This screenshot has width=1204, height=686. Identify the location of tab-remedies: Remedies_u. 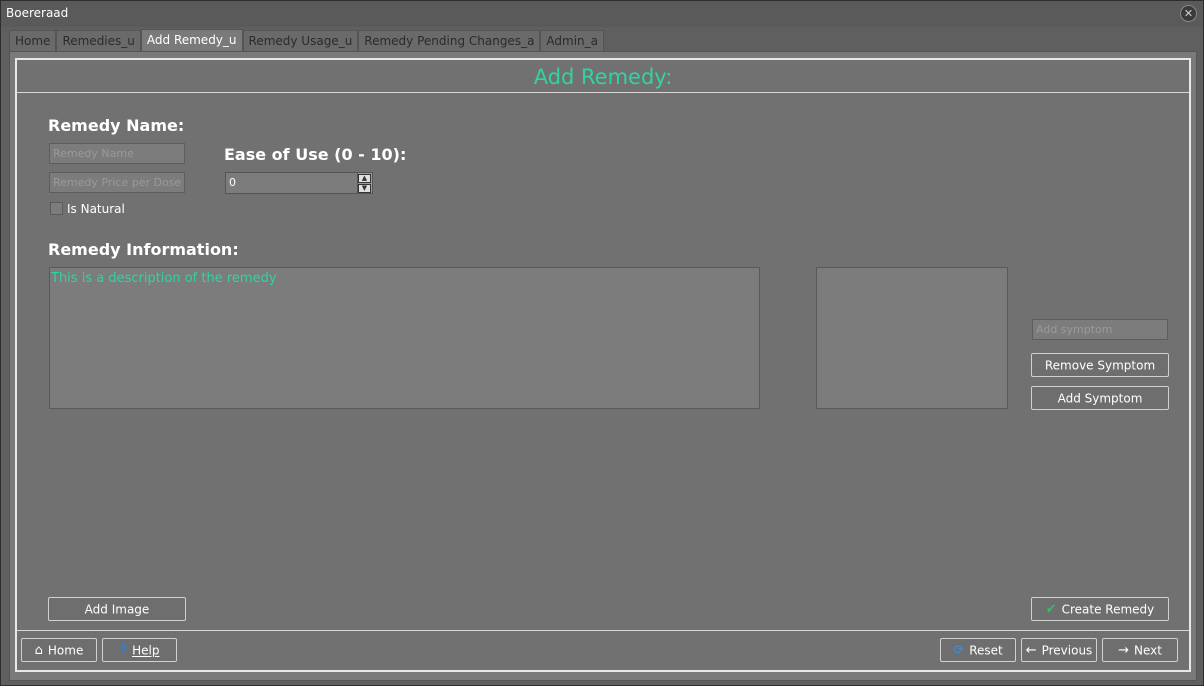
(98, 40).